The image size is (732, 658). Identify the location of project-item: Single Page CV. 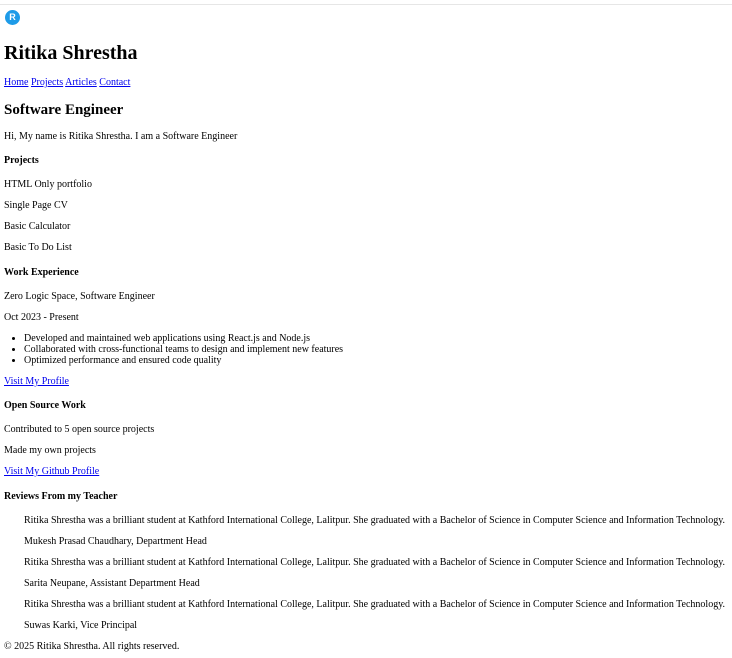
(36, 205).